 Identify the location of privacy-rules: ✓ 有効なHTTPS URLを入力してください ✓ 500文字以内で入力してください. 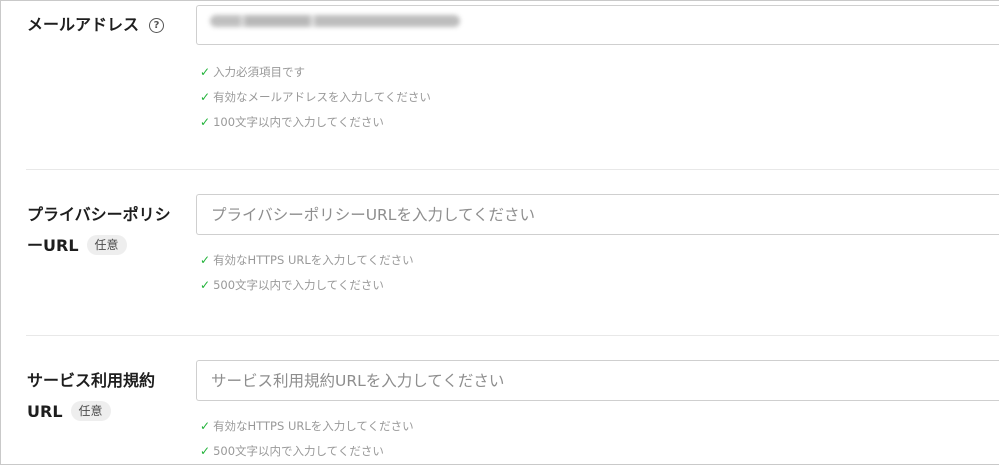
(307, 273).